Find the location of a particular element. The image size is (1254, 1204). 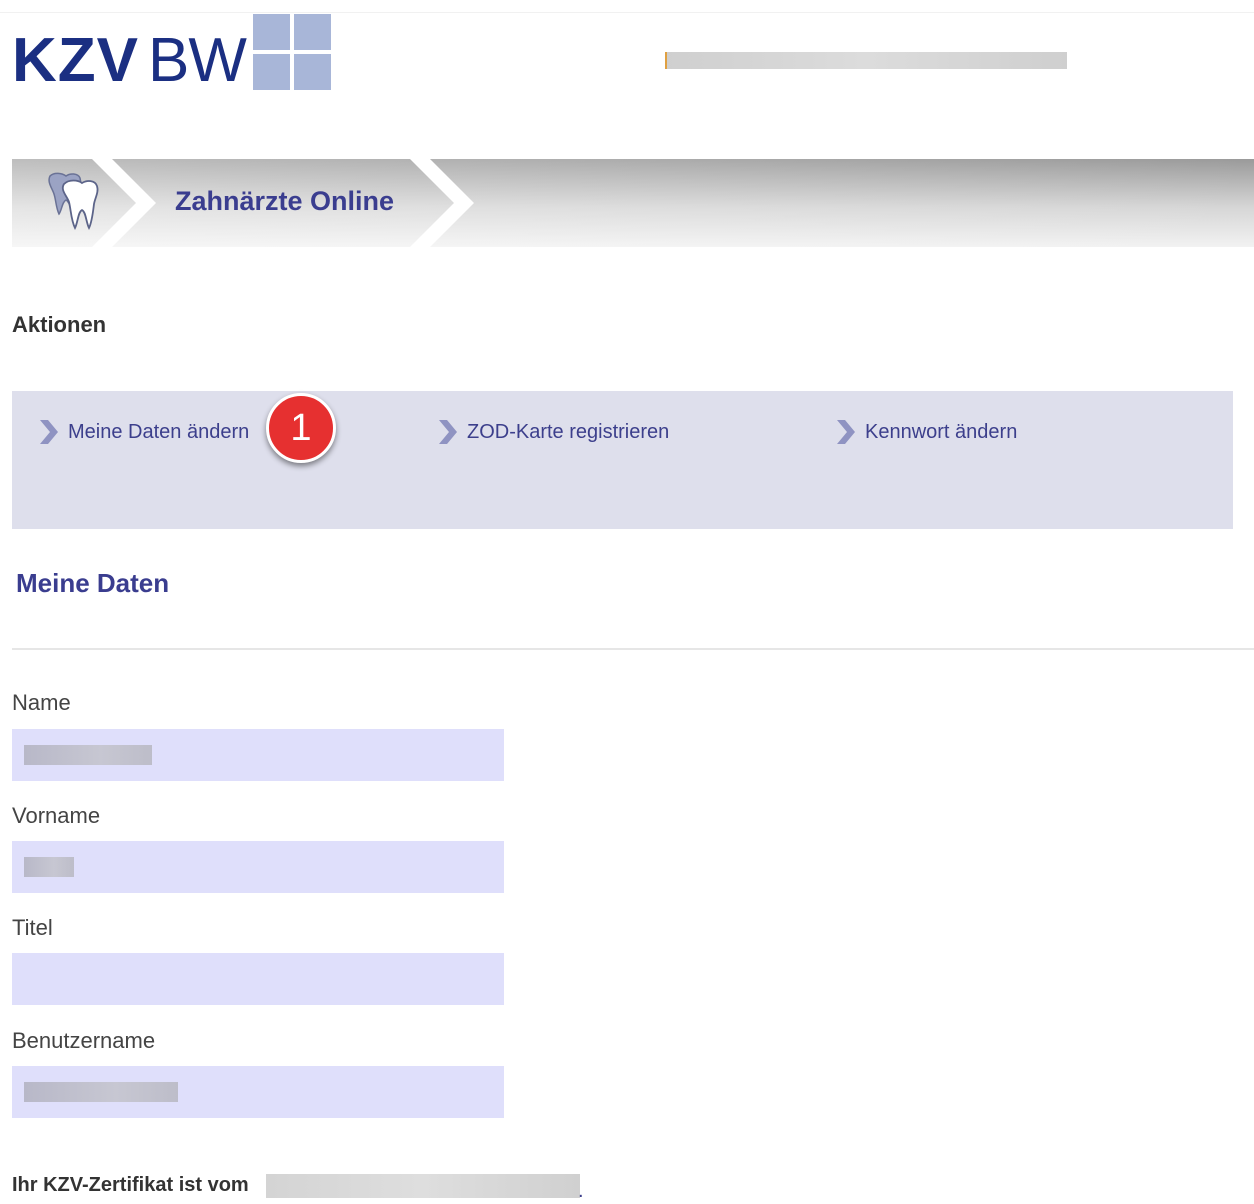

tooth-icon is located at coordinates (73, 201).